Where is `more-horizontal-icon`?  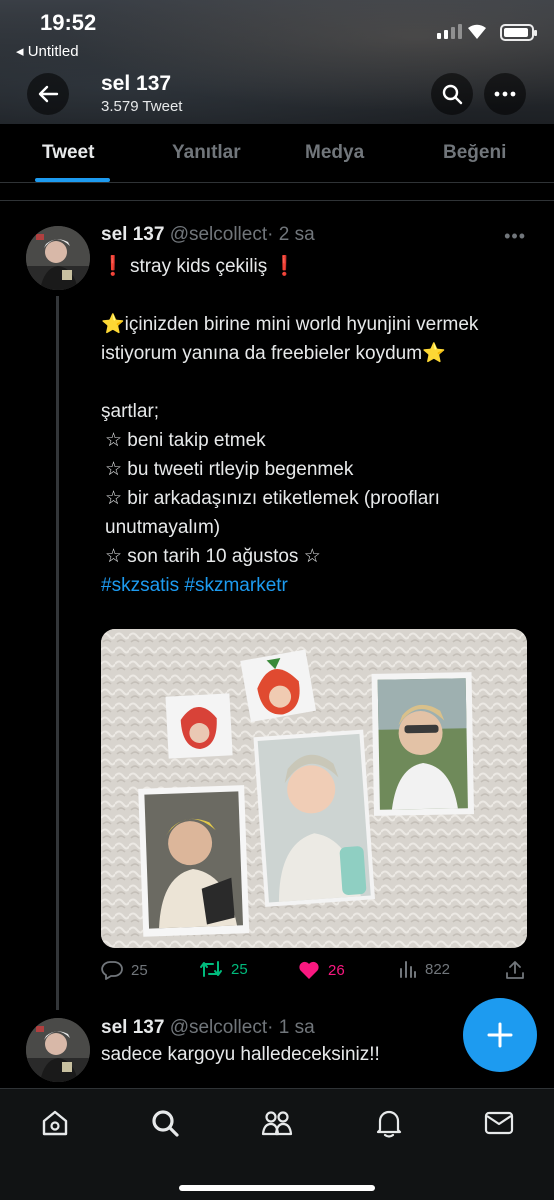
more-horizontal-icon is located at coordinates (505, 94).